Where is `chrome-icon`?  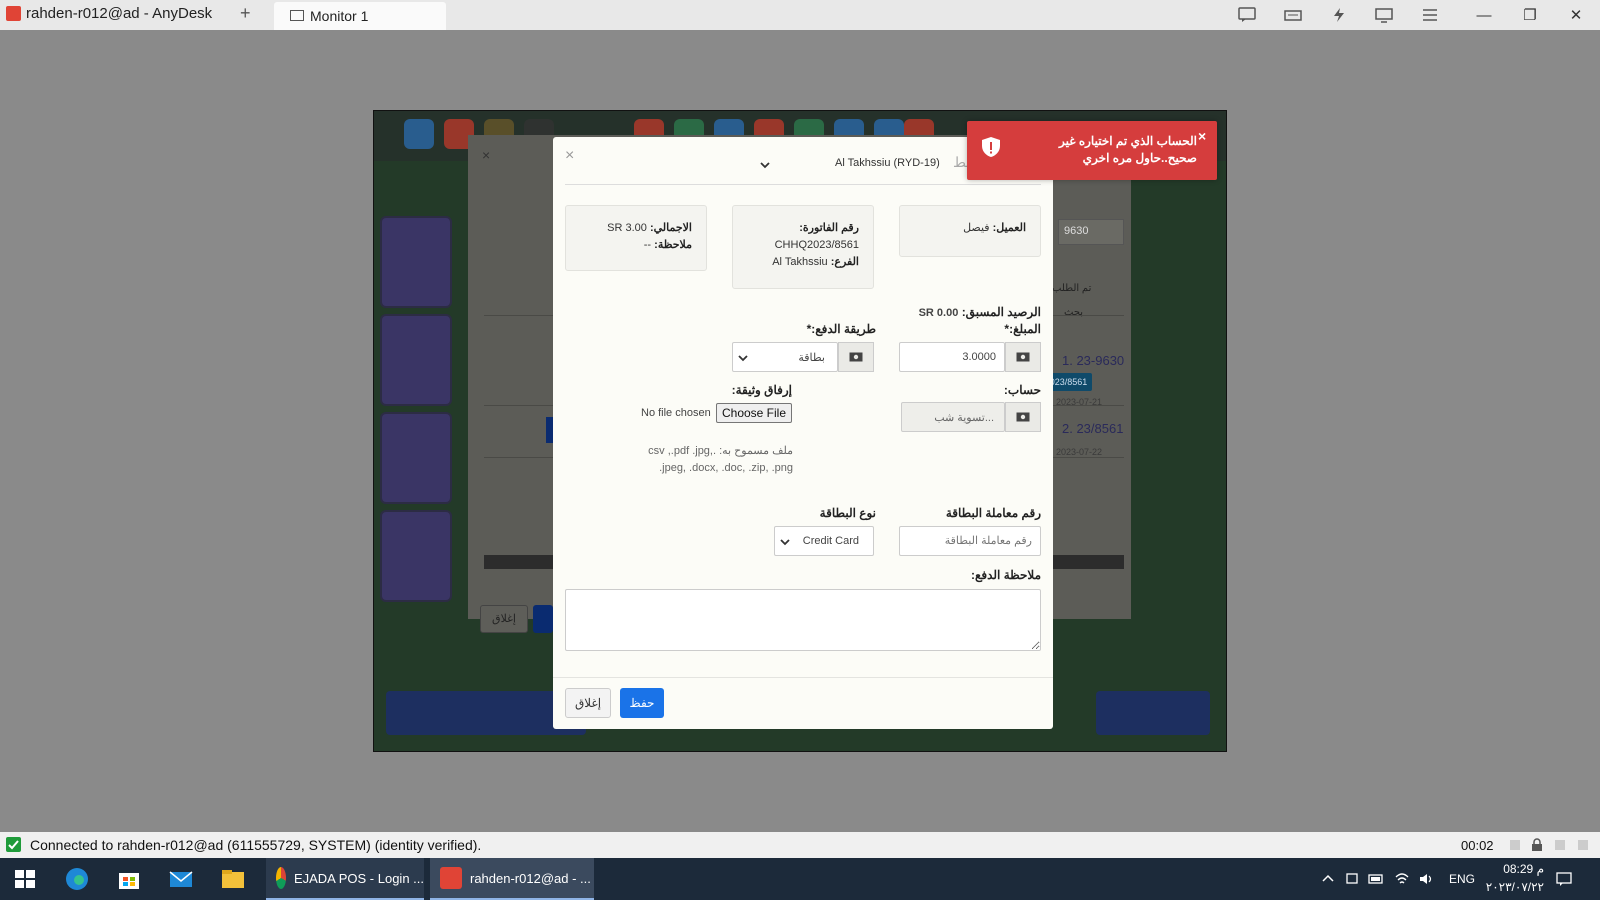
chrome-icon is located at coordinates (281, 878).